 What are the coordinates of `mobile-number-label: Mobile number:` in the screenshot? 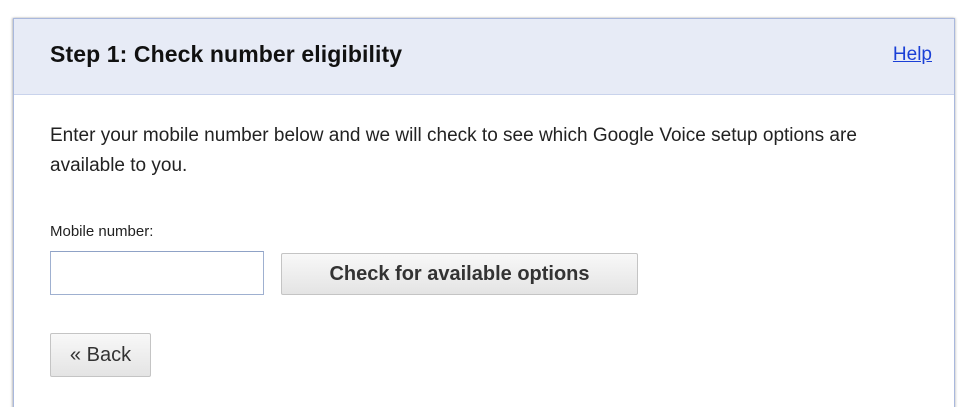 It's located at (102, 231).